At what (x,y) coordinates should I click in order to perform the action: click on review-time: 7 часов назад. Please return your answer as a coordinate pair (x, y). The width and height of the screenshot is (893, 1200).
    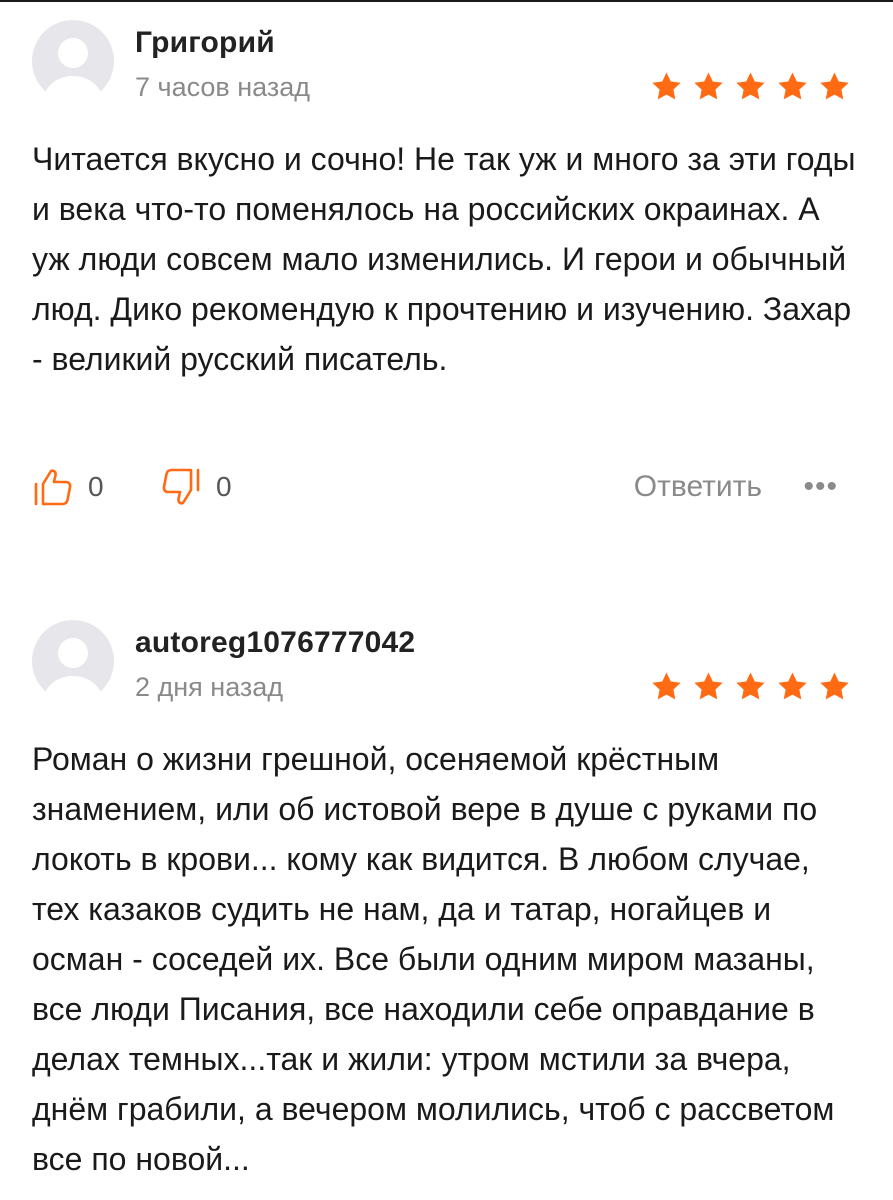
    Looking at the image, I should click on (223, 87).